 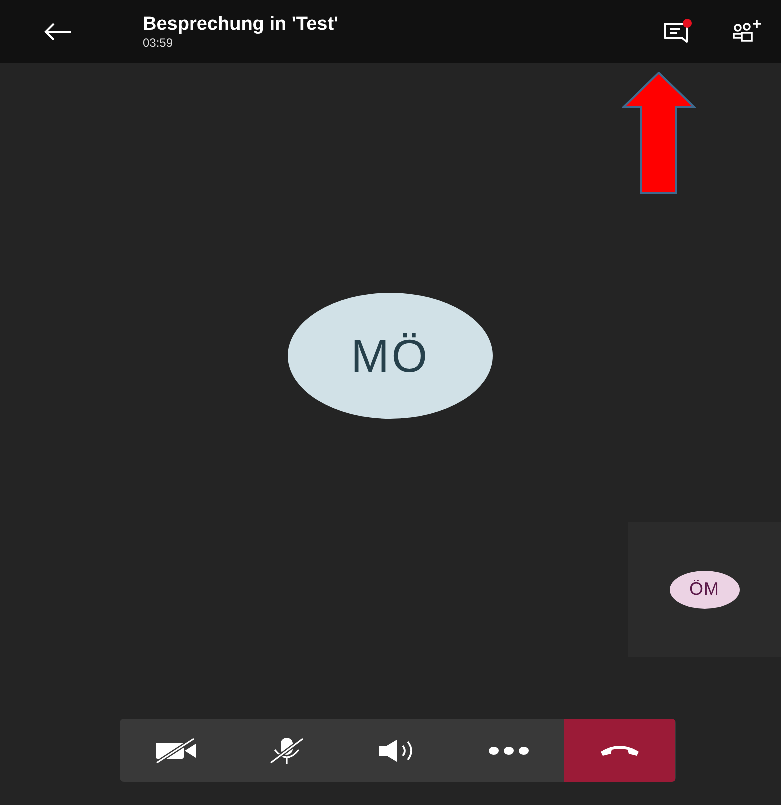 I want to click on video-off-icon, so click(x=176, y=751).